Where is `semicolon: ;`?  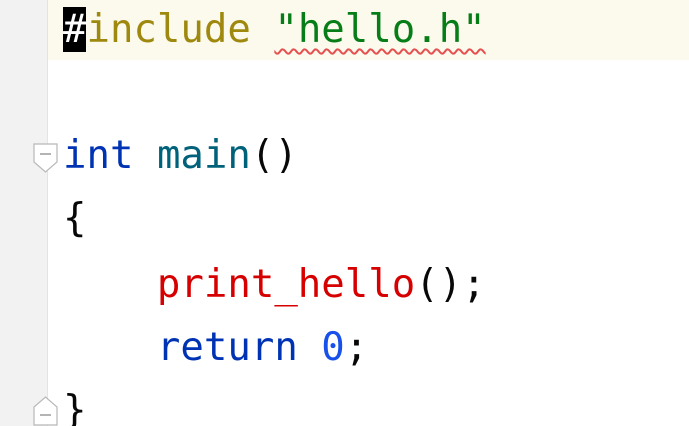 semicolon: ; is located at coordinates (356, 347).